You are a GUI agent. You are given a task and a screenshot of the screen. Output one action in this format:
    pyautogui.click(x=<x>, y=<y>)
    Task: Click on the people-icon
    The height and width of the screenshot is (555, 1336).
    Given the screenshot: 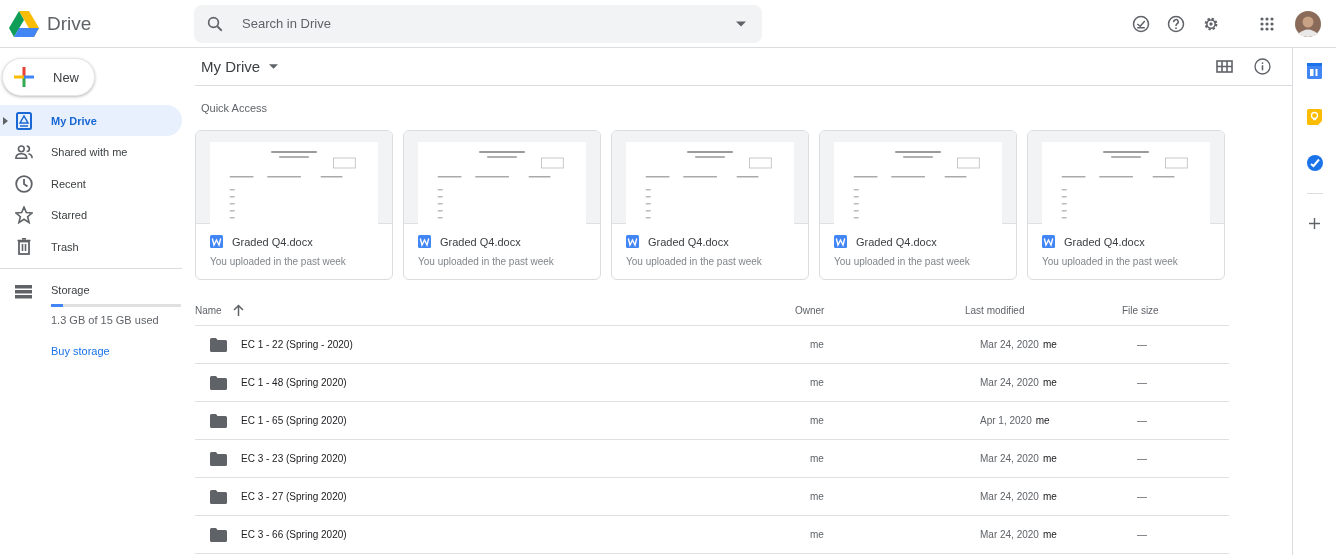 What is the action you would take?
    pyautogui.click(x=24, y=152)
    